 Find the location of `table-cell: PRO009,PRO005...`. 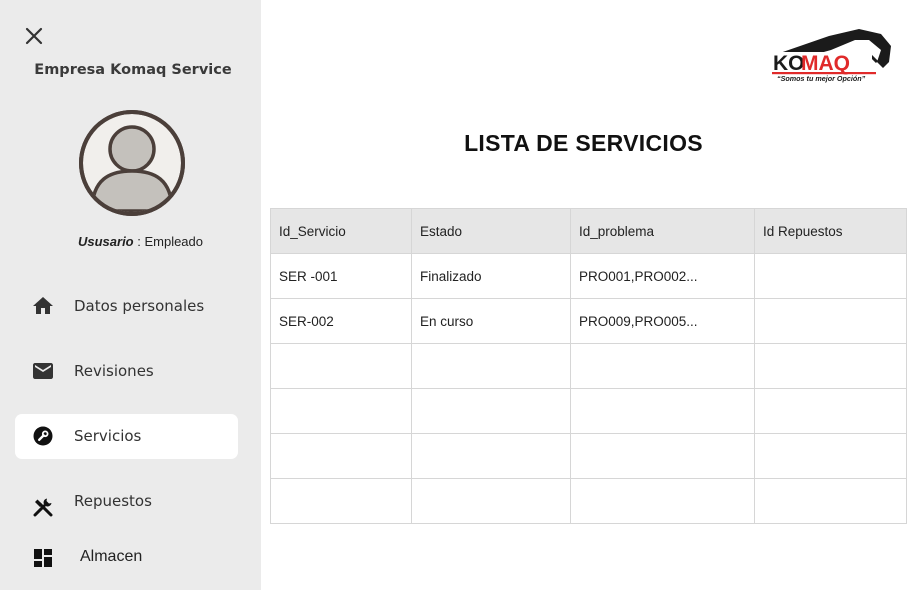

table-cell: PRO009,PRO005... is located at coordinates (662, 321).